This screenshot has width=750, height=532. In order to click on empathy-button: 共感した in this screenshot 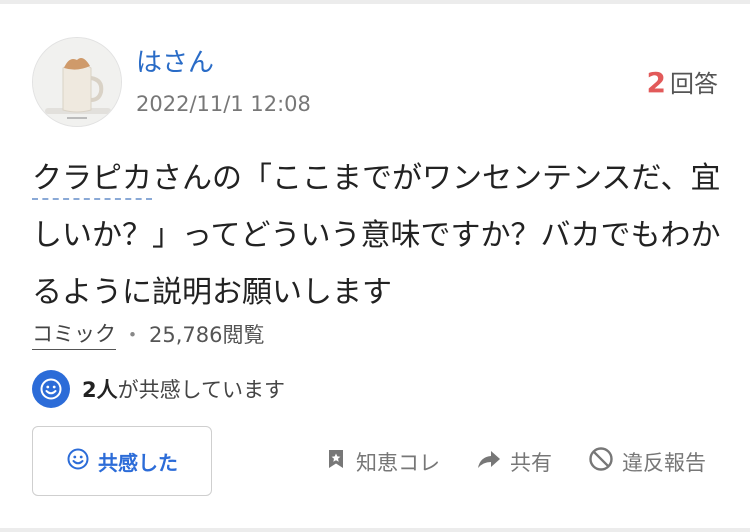, I will do `click(122, 461)`.